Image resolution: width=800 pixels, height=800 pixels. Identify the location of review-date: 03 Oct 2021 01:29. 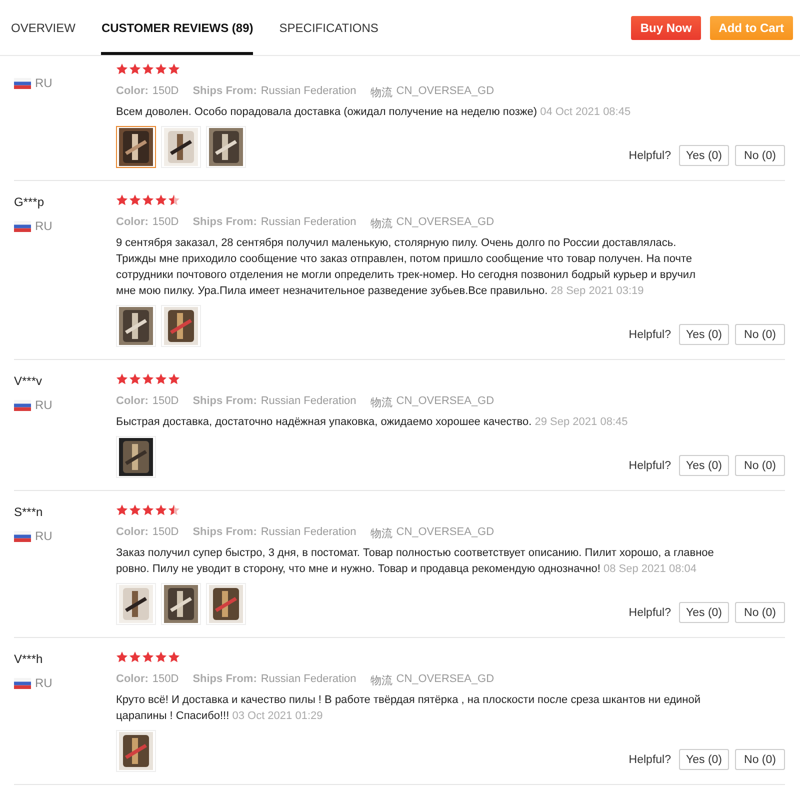
(277, 716).